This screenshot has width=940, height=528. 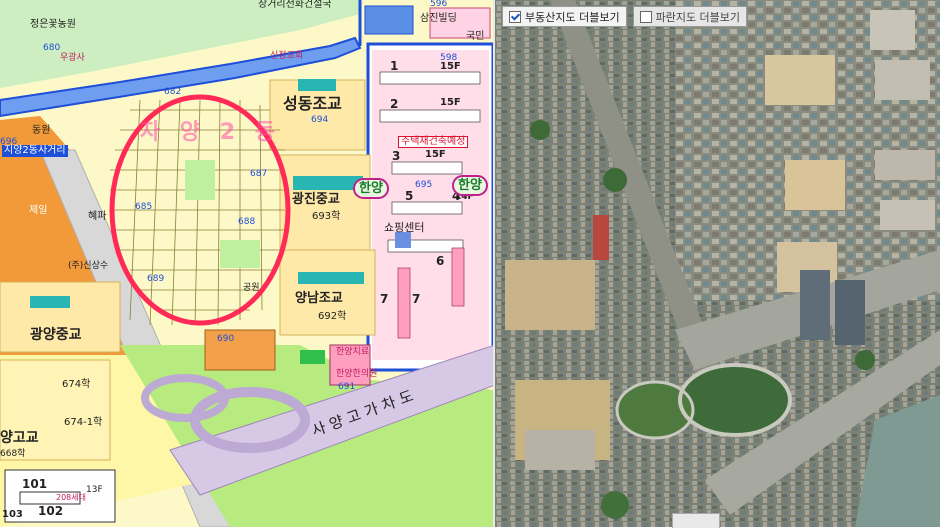 What do you see at coordinates (41, 130) in the screenshot?
I see `road-label-dong: 동원` at bounding box center [41, 130].